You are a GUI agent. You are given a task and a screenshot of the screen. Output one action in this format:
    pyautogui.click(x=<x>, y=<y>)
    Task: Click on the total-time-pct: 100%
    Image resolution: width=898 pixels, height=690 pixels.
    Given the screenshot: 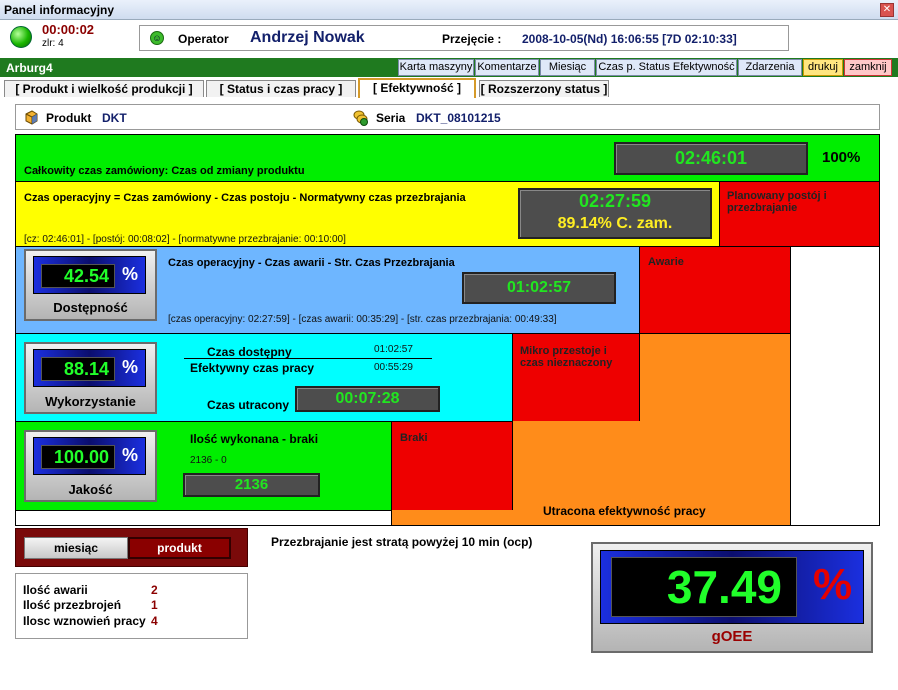 What is the action you would take?
    pyautogui.click(x=841, y=157)
    